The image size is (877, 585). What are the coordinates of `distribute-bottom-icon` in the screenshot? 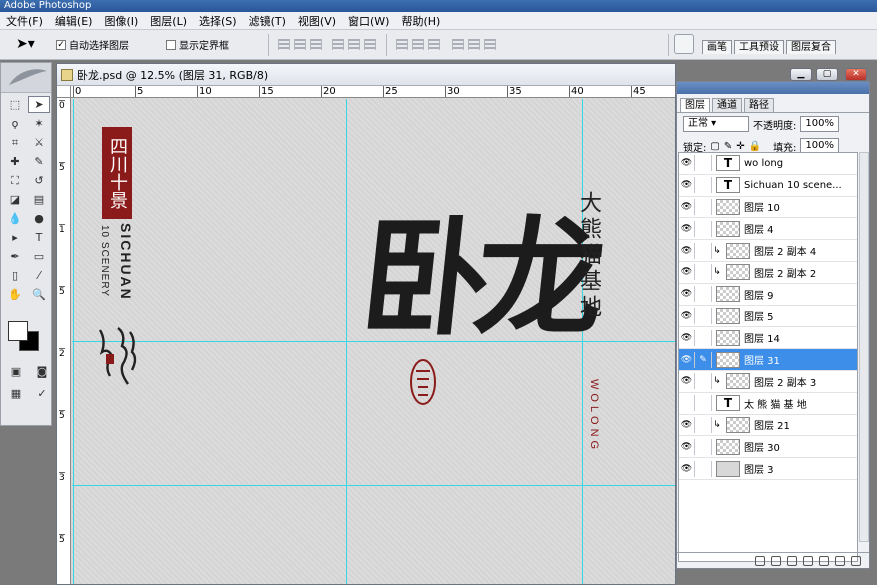 It's located at (434, 44).